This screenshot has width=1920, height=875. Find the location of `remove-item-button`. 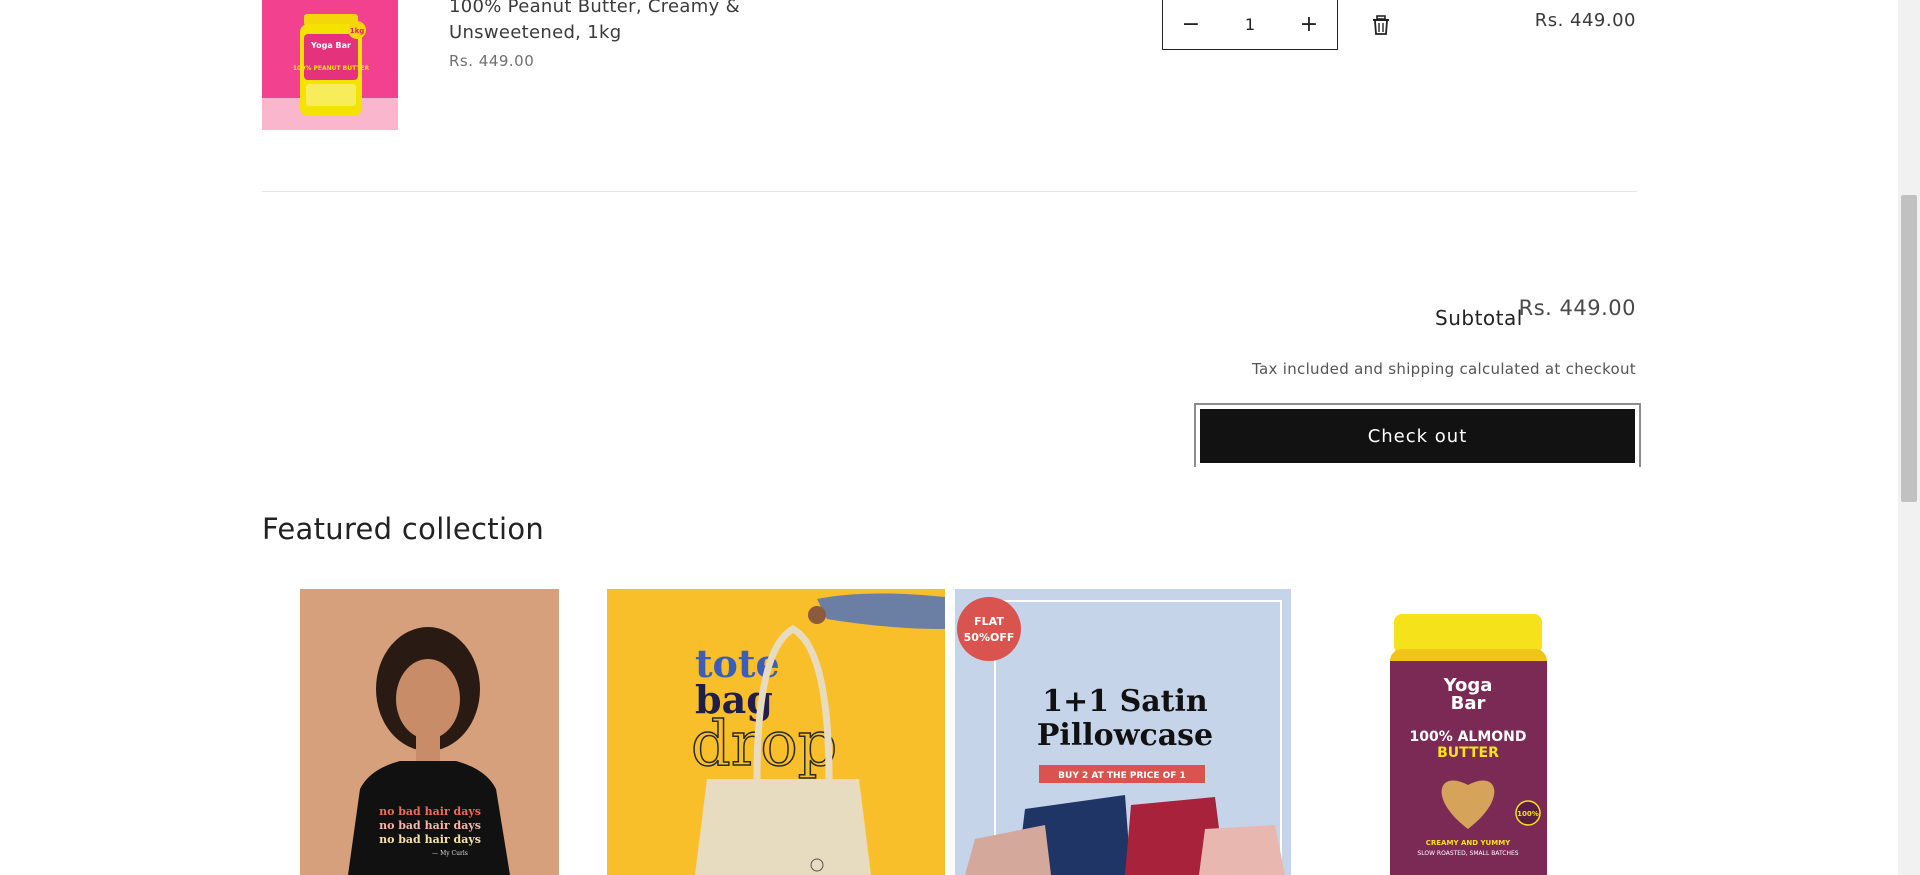

remove-item-button is located at coordinates (1381, 25).